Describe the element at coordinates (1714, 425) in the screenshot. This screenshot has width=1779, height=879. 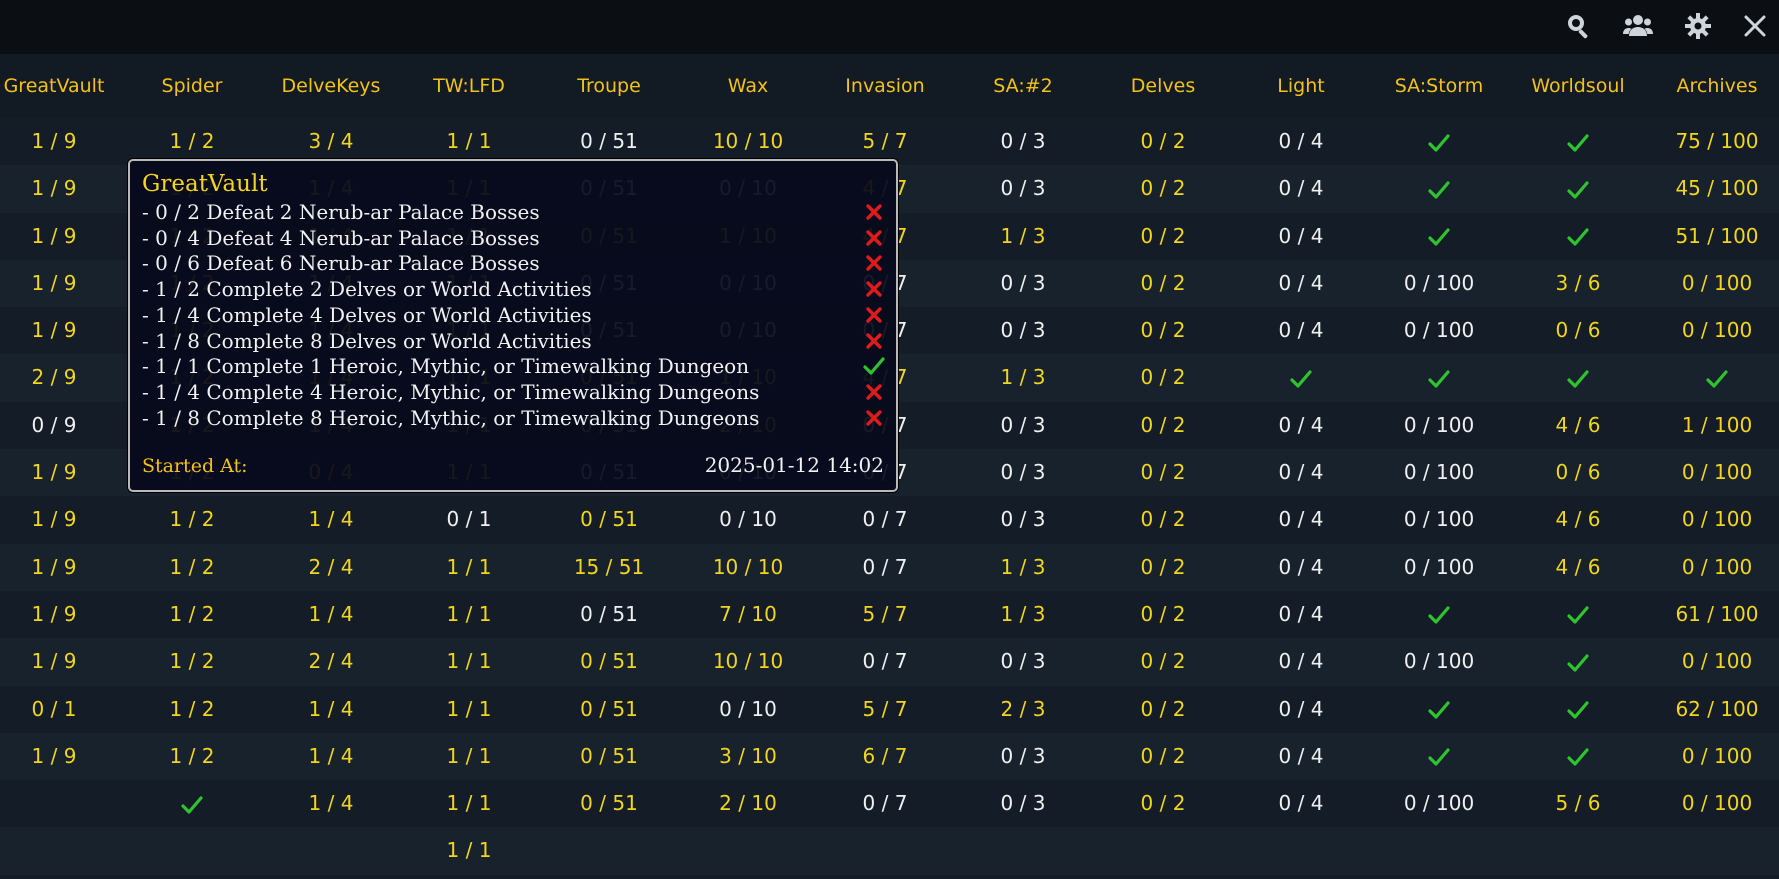
I see `table-cell: 1 / 100` at that location.